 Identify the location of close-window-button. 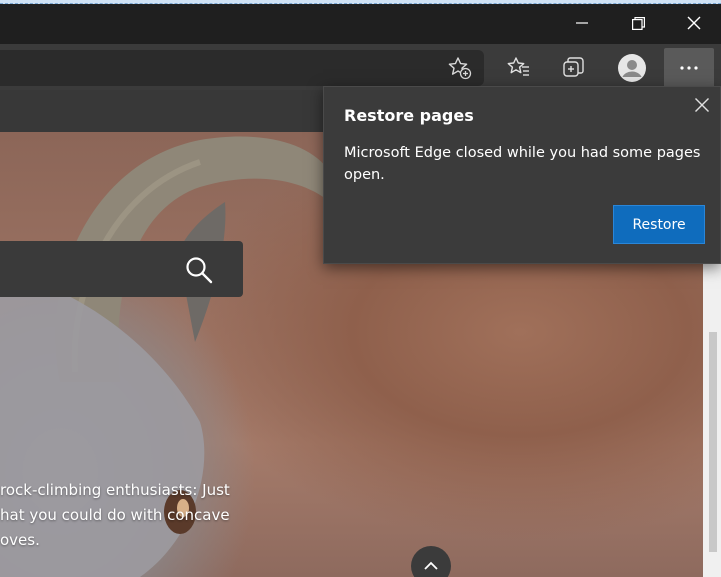
(693, 23).